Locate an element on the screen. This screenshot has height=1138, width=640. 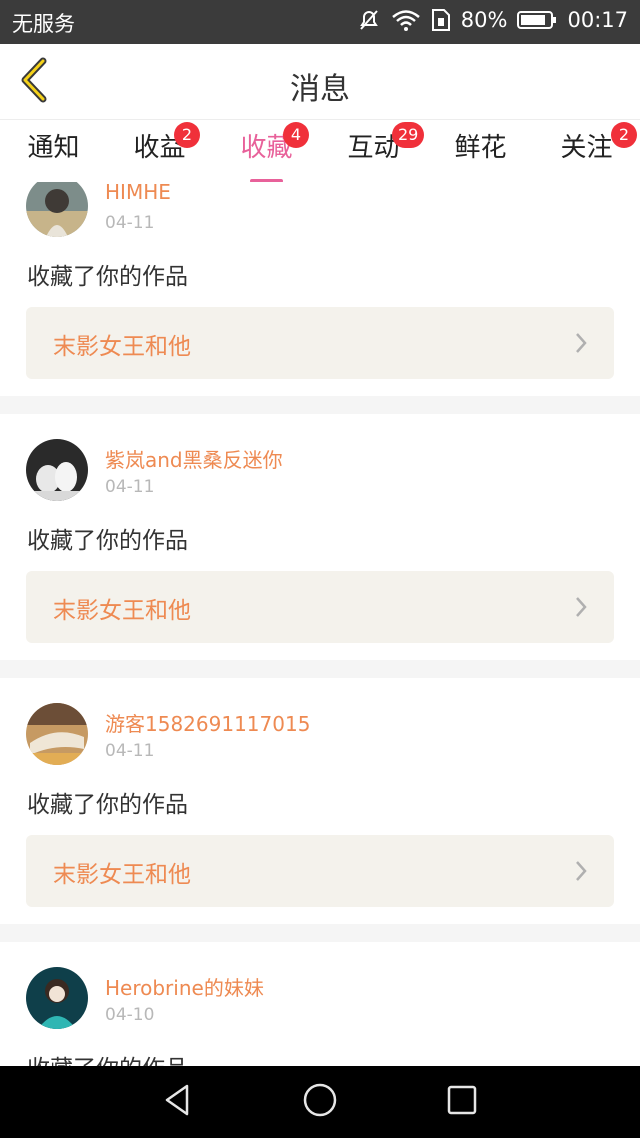
clock: 00:17 is located at coordinates (597, 20).